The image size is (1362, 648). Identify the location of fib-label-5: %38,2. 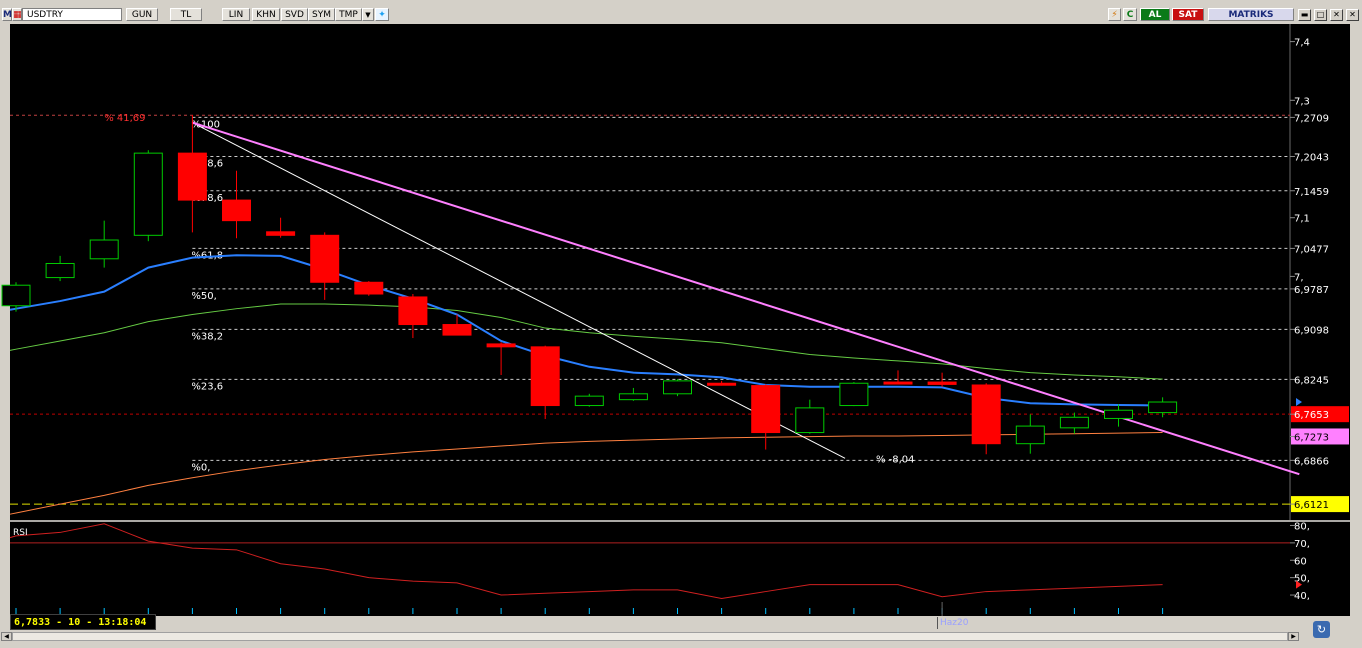
(207, 336).